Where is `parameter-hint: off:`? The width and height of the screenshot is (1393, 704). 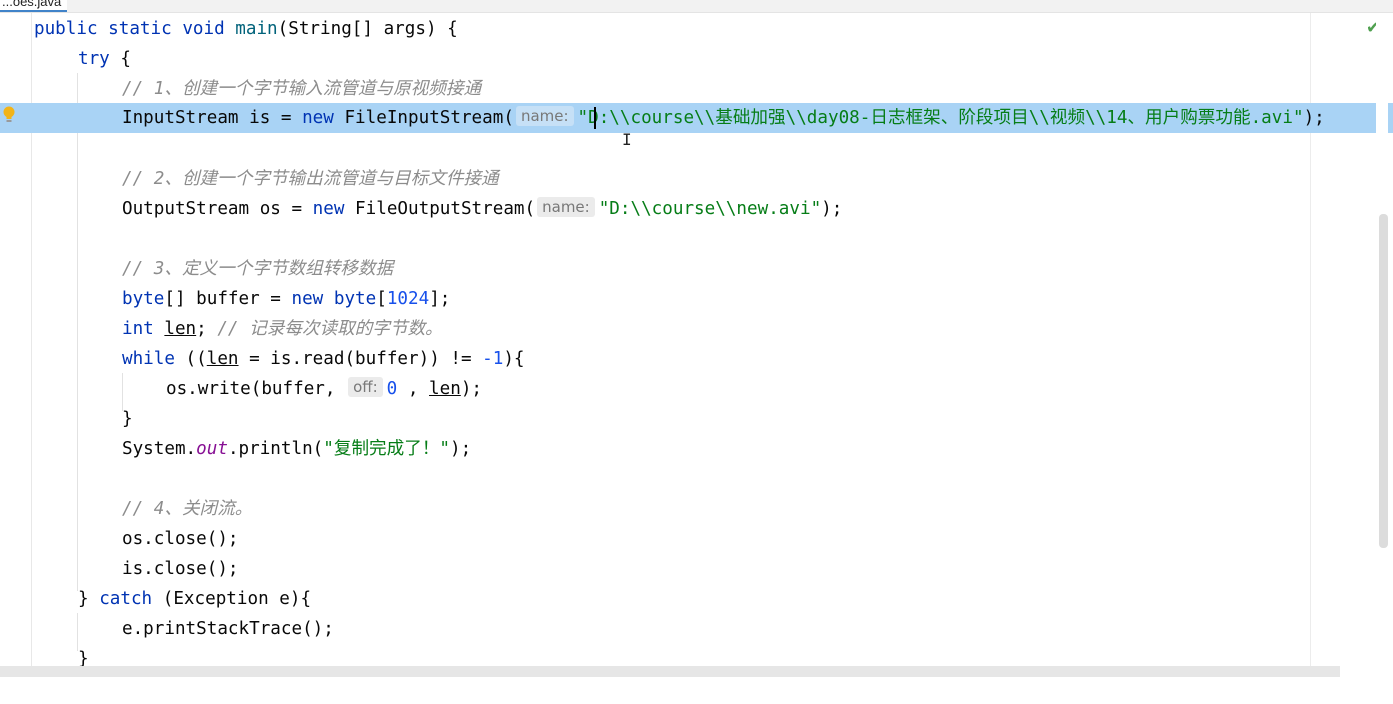
parameter-hint: off: is located at coordinates (365, 387).